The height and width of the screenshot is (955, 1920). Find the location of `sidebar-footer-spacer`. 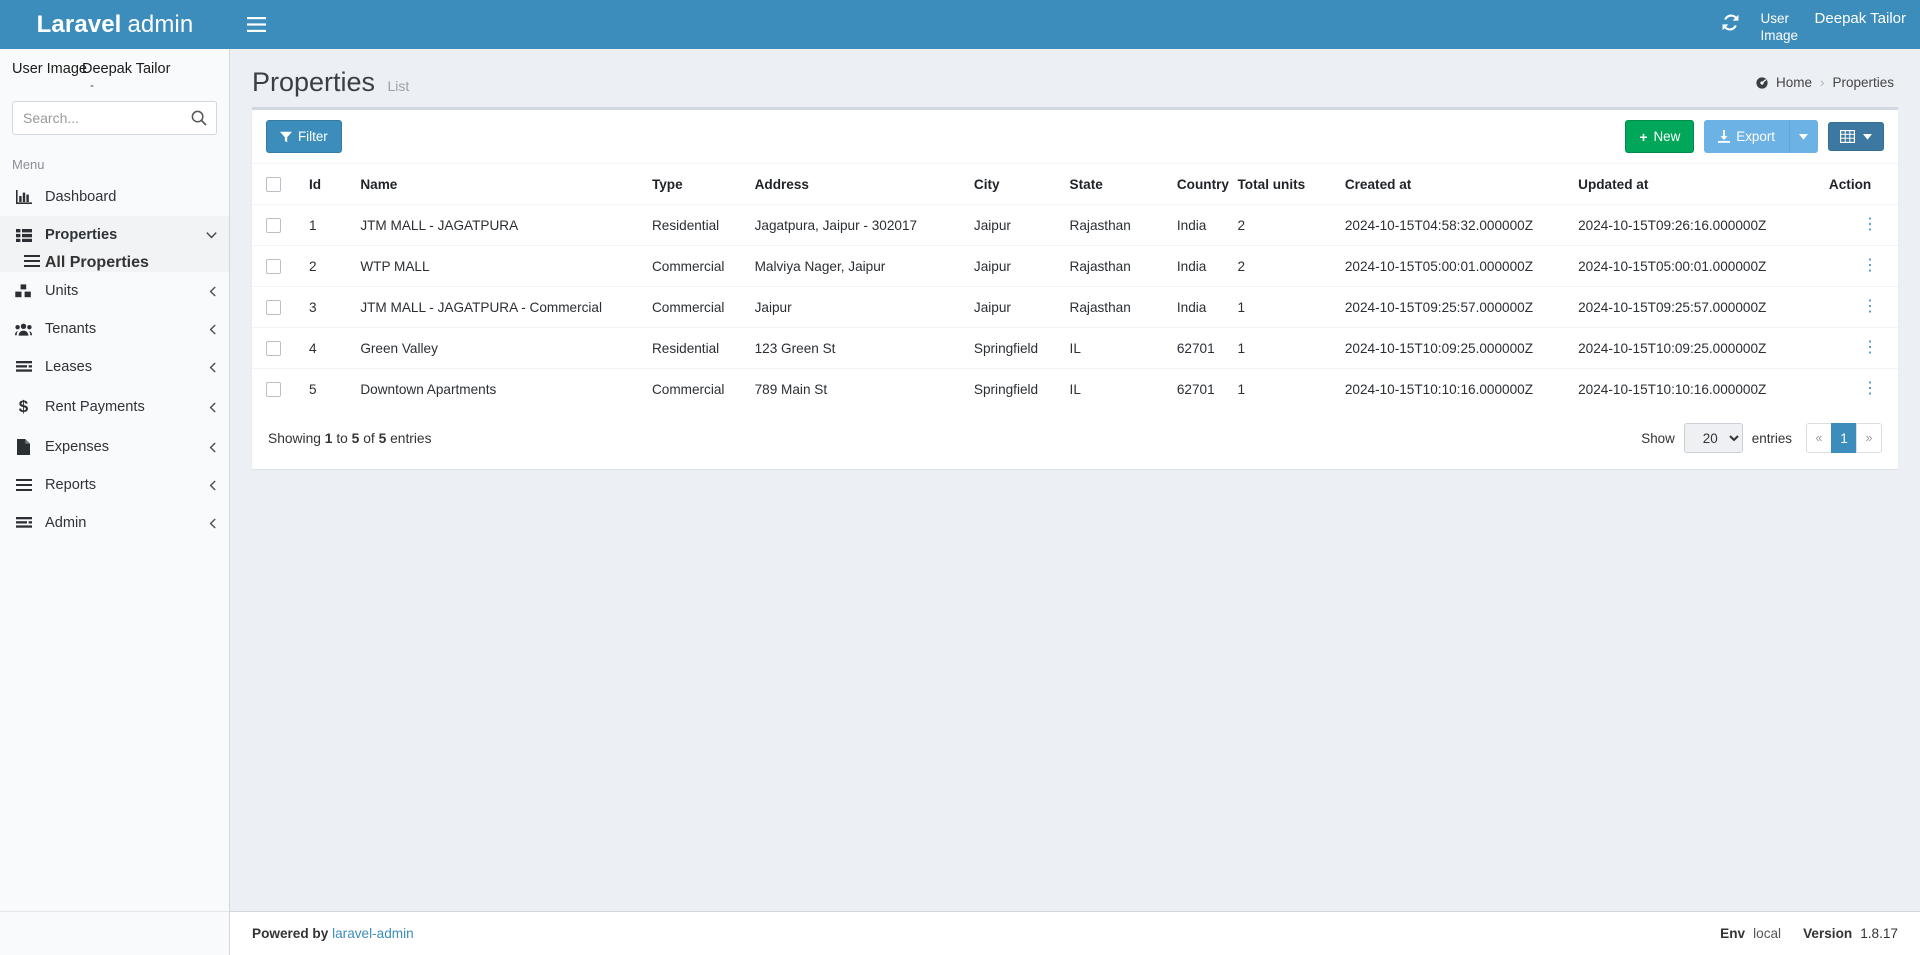

sidebar-footer-spacer is located at coordinates (114, 933).